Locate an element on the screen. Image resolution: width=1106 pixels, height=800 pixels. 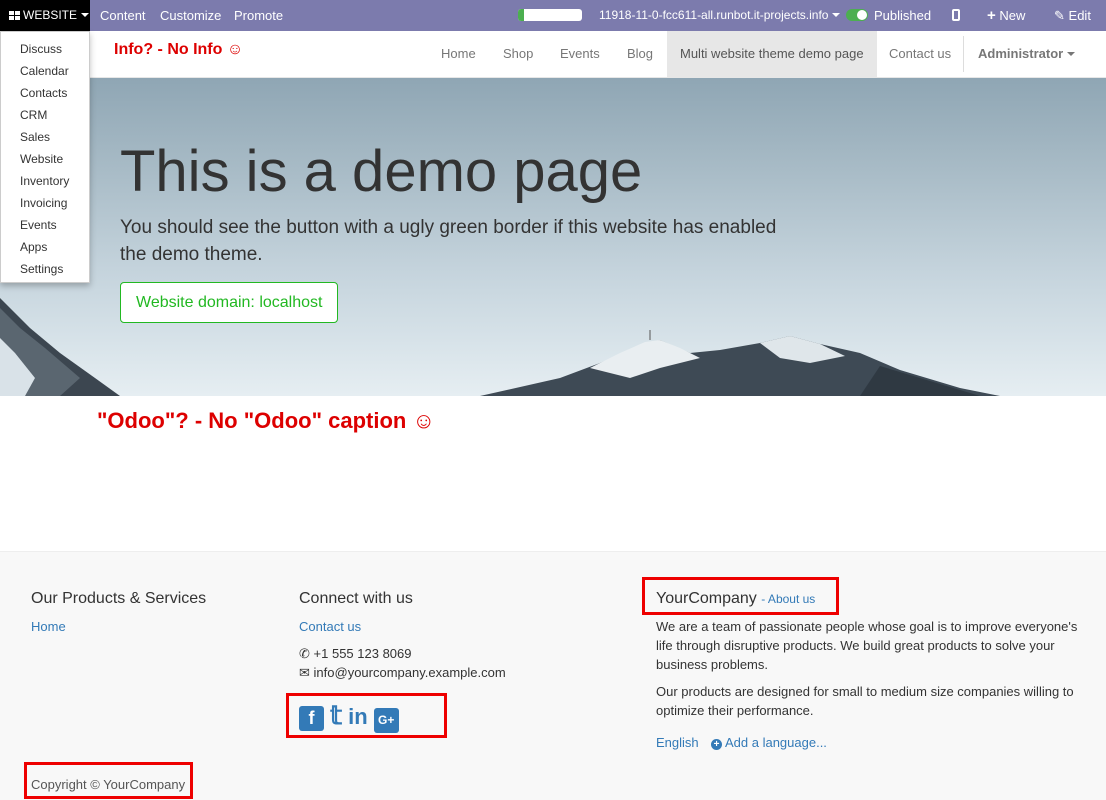
plus-icon: + is located at coordinates (991, 15).